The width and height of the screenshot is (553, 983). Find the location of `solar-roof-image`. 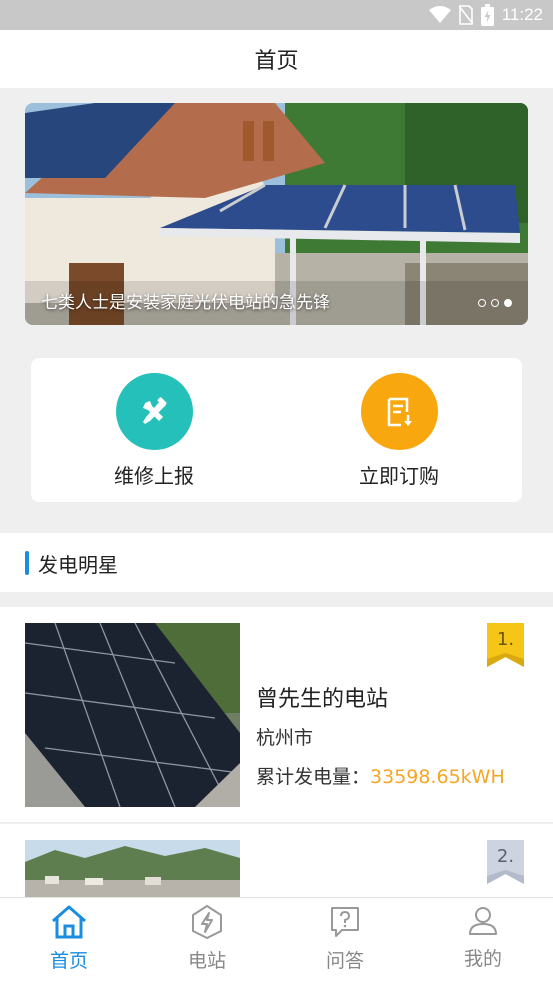

solar-roof-image is located at coordinates (132, 715).